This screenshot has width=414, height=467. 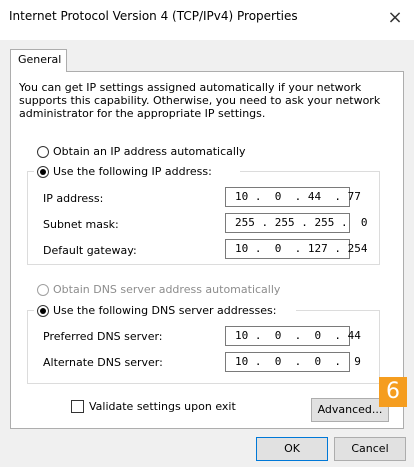 I want to click on ok-button: OK, so click(x=292, y=449).